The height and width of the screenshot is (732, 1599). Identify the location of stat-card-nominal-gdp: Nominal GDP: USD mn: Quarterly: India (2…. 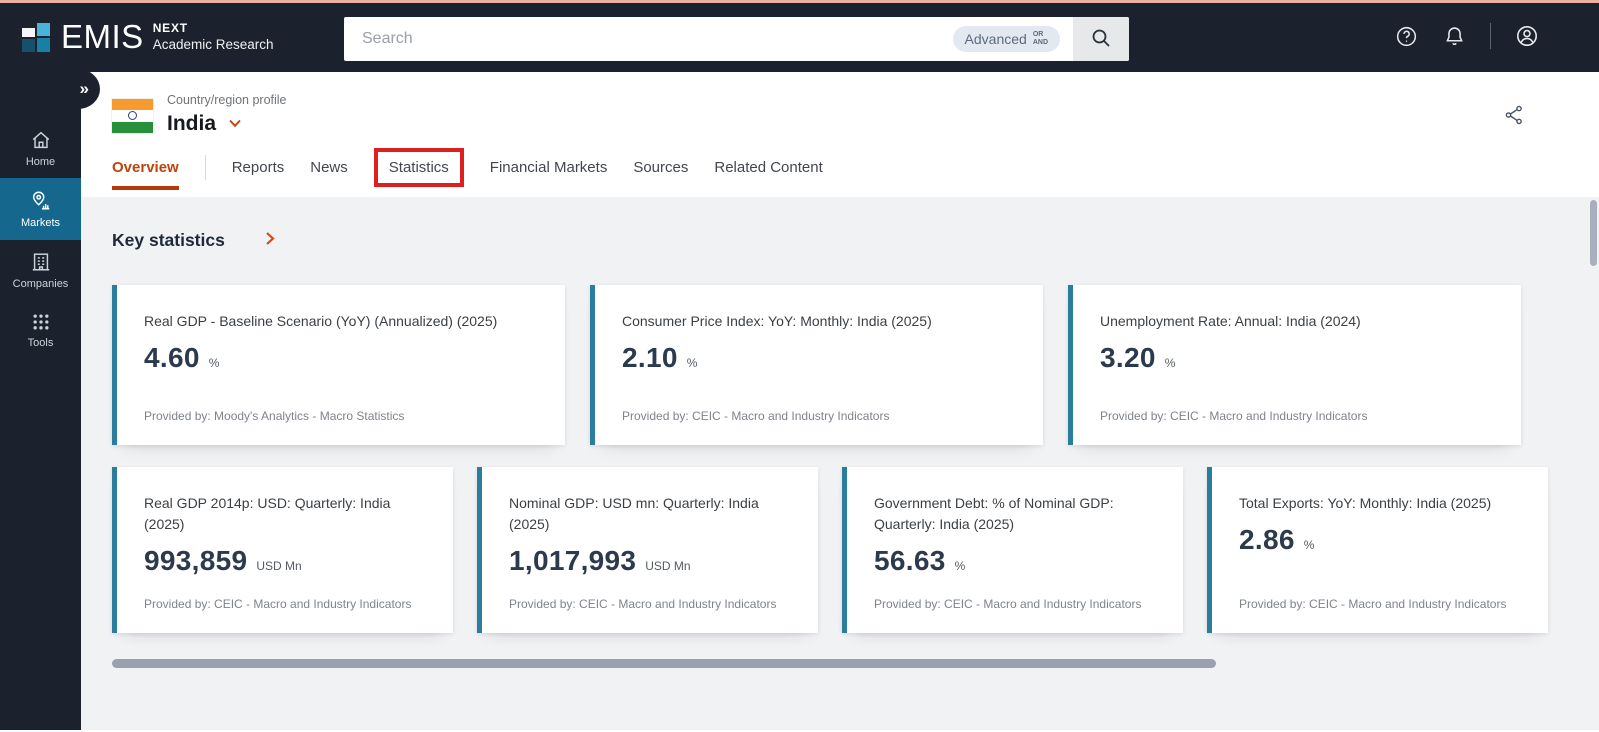
(647, 550).